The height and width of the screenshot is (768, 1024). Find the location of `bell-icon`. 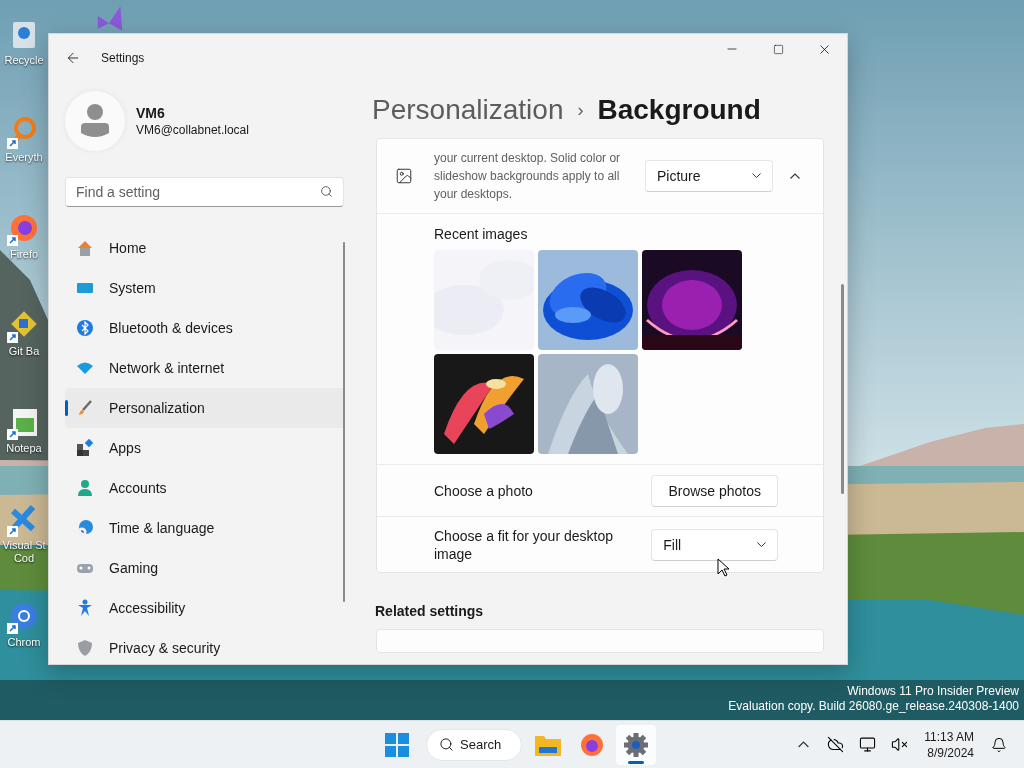

bell-icon is located at coordinates (999, 744).